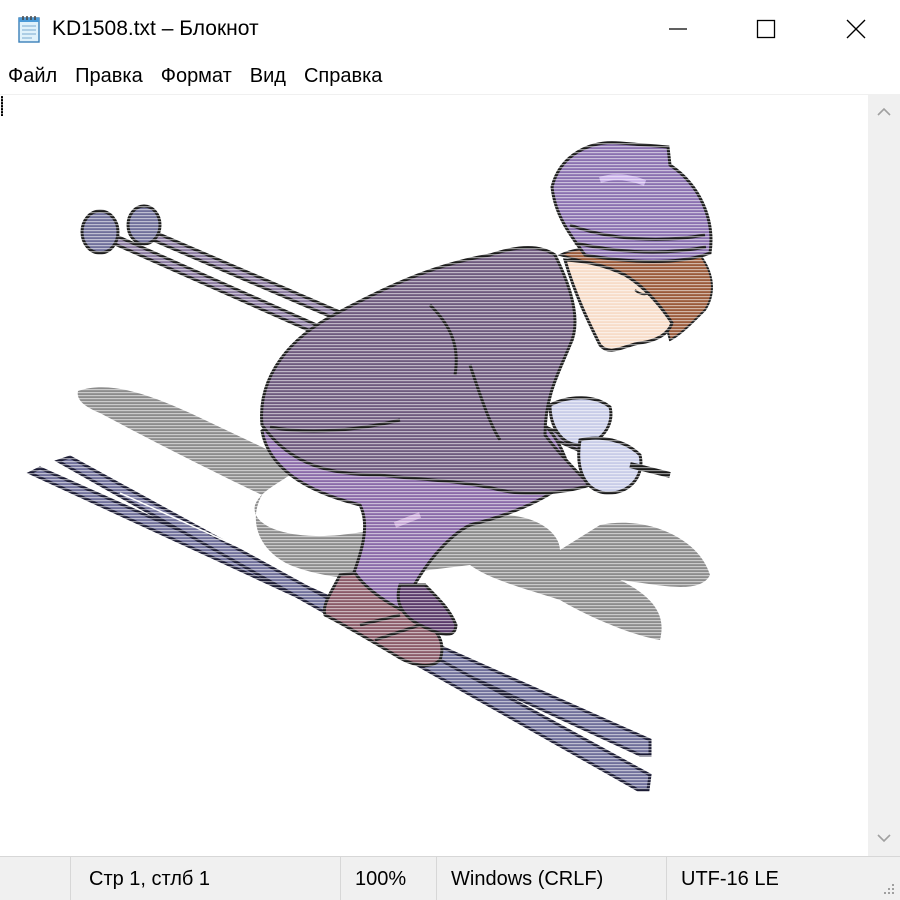 The image size is (900, 900). What do you see at coordinates (884, 475) in the screenshot?
I see `vertical-scrollbar` at bounding box center [884, 475].